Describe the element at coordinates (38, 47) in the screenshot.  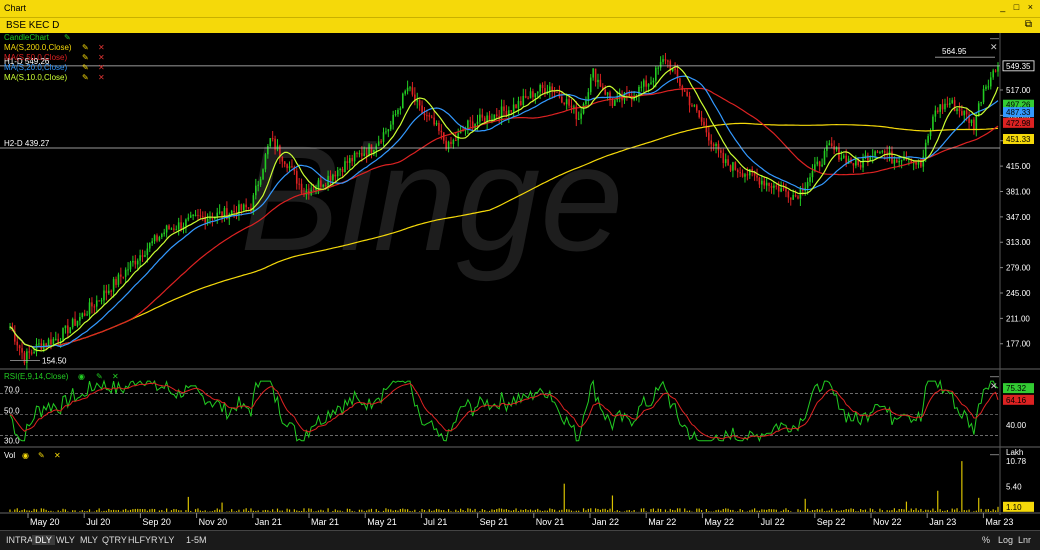
I see `legend-item: MA(S,200.0,Close)` at that location.